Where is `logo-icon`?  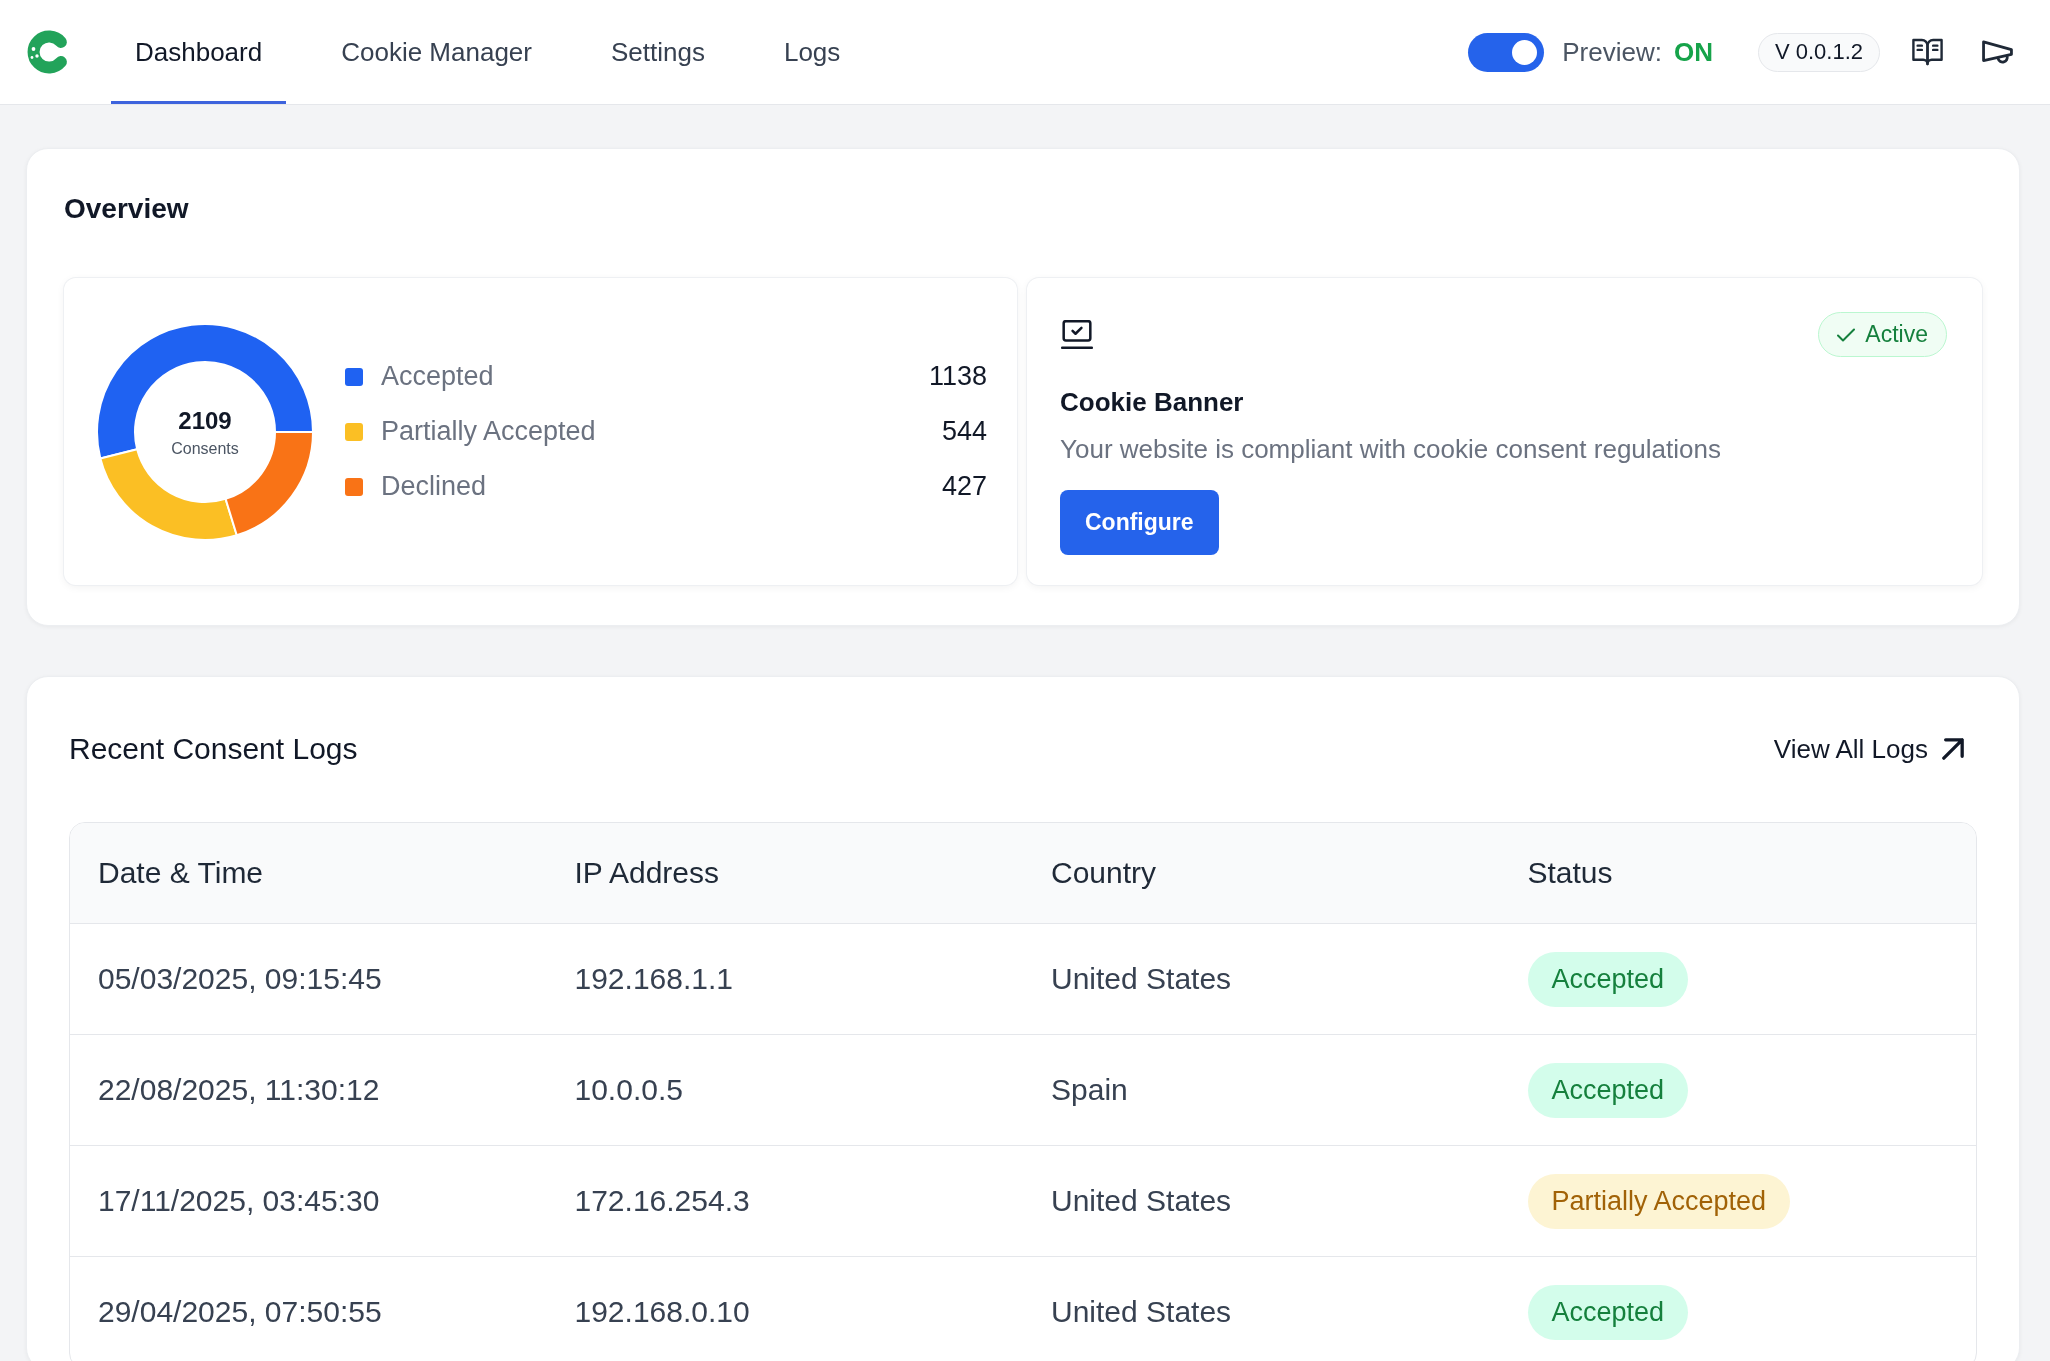 logo-icon is located at coordinates (48, 52).